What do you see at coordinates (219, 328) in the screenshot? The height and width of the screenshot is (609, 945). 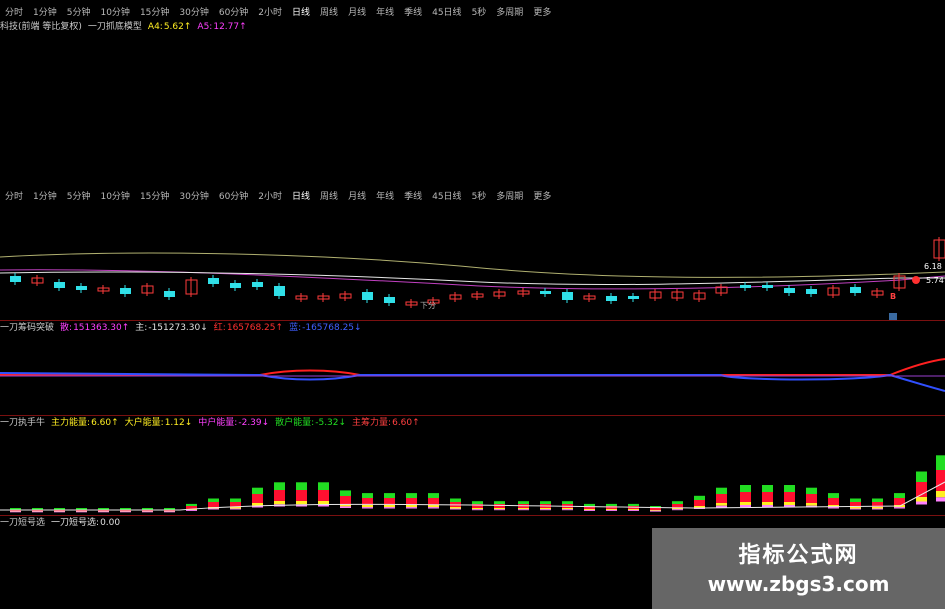 I see `panel2-v3-label: 红:` at bounding box center [219, 328].